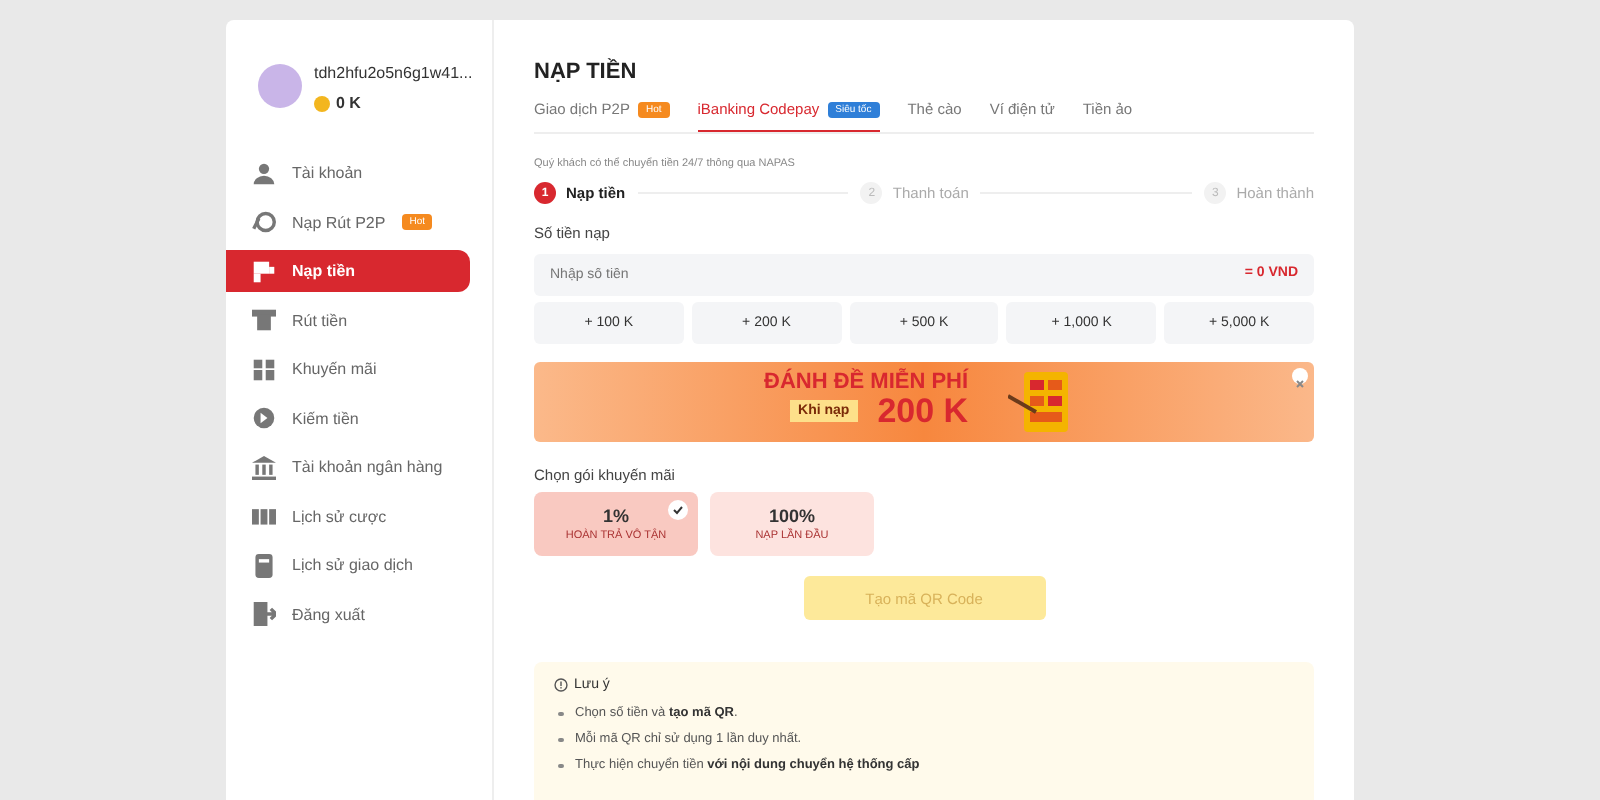 The image size is (1600, 800). I want to click on sidebar-item: Rút tiền, so click(348, 320).